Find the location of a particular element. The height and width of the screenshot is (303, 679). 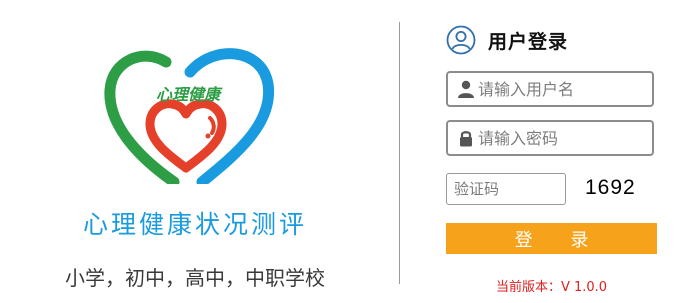

login-header: 用户登录 is located at coordinates (507, 40).